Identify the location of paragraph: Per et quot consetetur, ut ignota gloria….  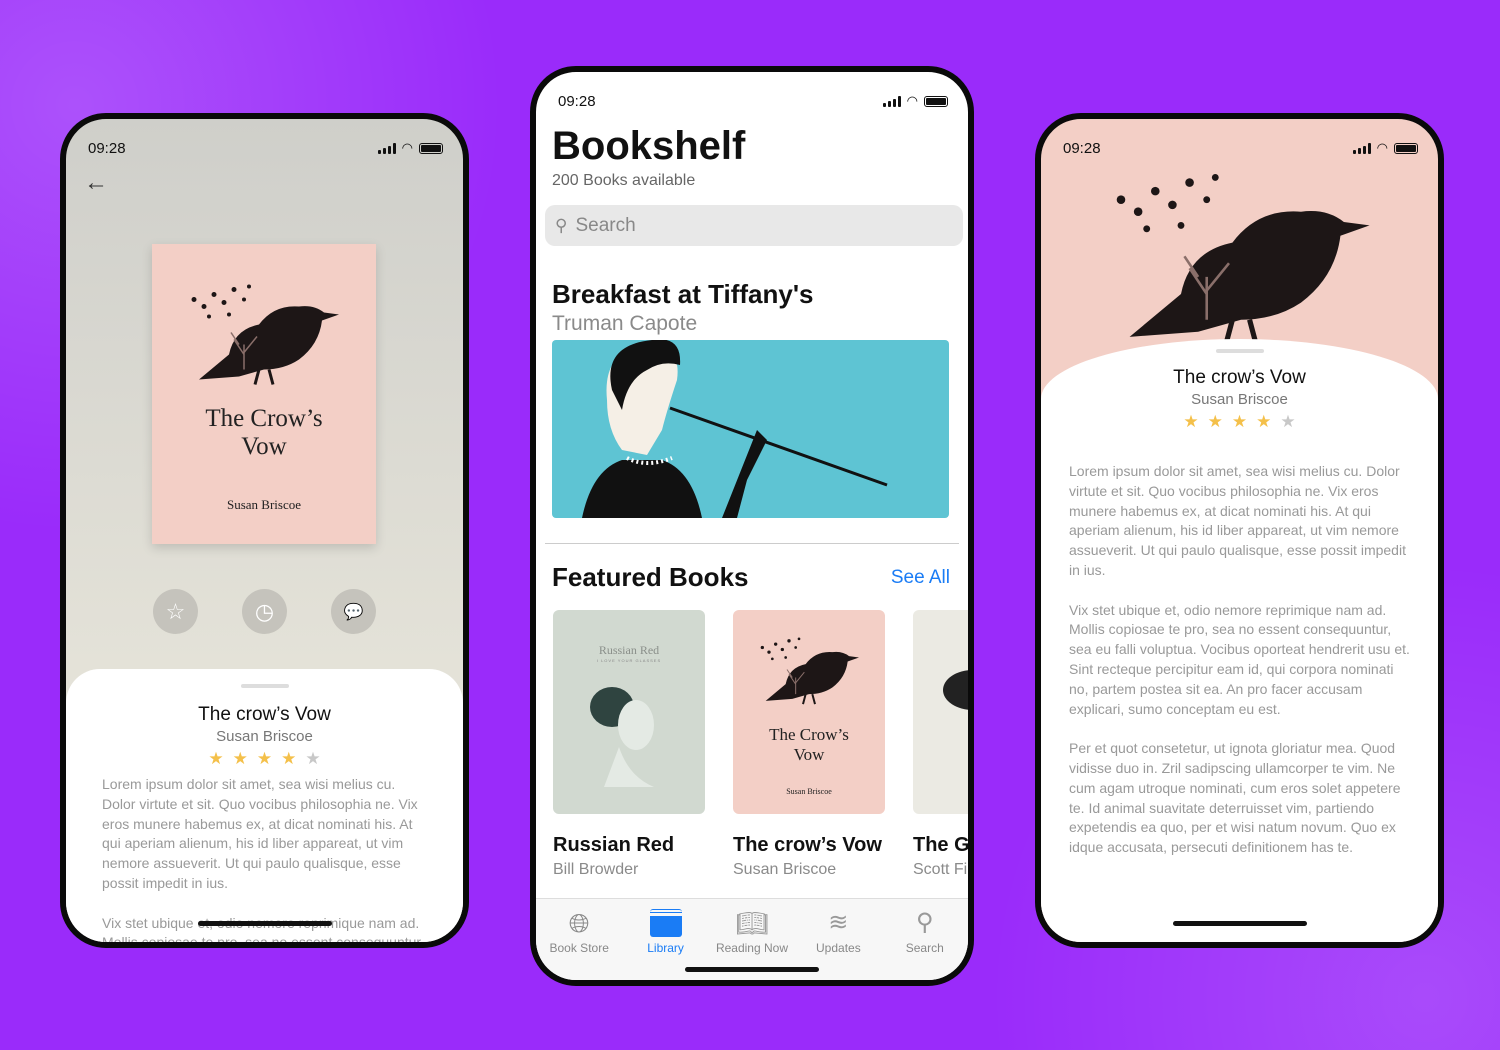
(1235, 798).